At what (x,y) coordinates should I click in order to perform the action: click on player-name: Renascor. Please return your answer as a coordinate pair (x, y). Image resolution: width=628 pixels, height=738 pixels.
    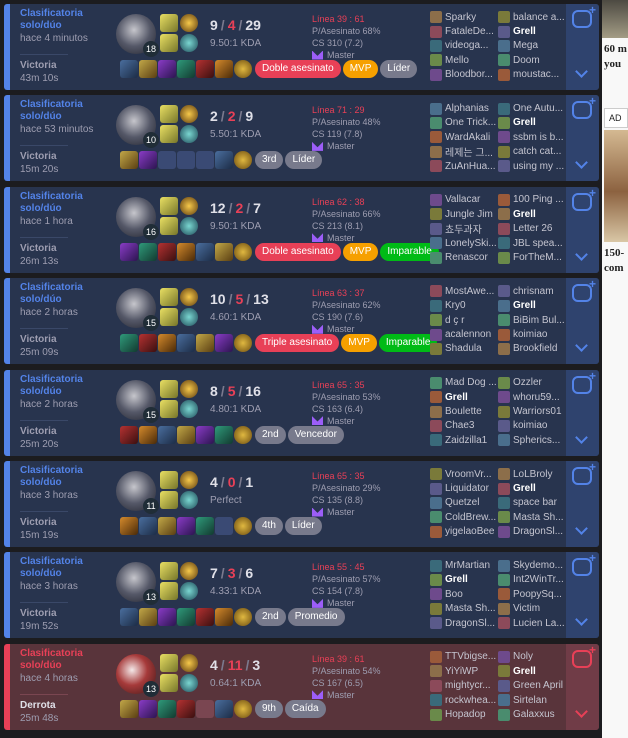
    Looking at the image, I should click on (466, 257).